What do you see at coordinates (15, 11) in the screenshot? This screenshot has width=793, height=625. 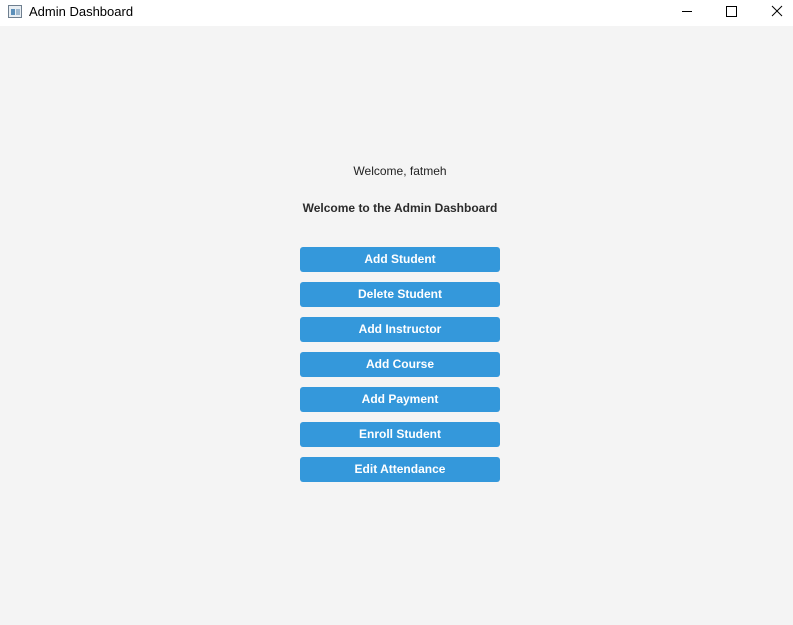 I see `app-window-icon` at bounding box center [15, 11].